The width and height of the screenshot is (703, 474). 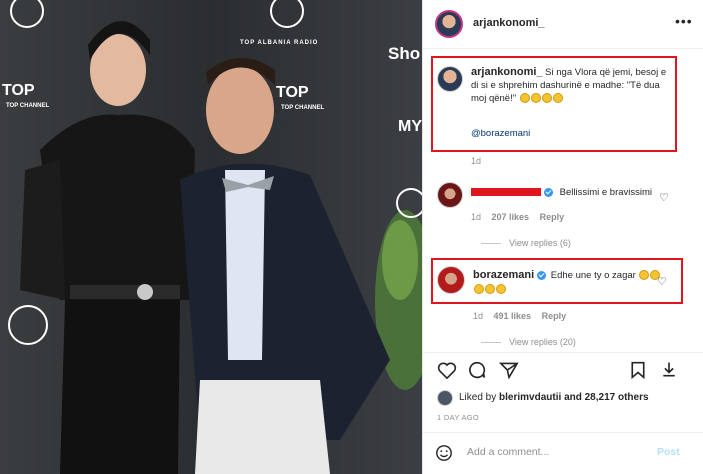 I want to click on caption-avatar, so click(x=450, y=79).